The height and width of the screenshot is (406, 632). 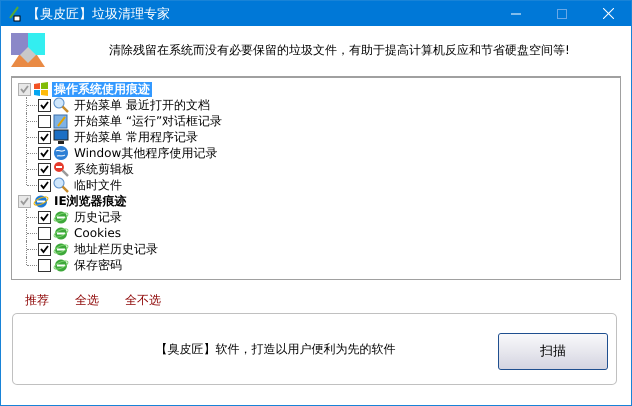 I want to click on link: 全选, so click(x=87, y=300).